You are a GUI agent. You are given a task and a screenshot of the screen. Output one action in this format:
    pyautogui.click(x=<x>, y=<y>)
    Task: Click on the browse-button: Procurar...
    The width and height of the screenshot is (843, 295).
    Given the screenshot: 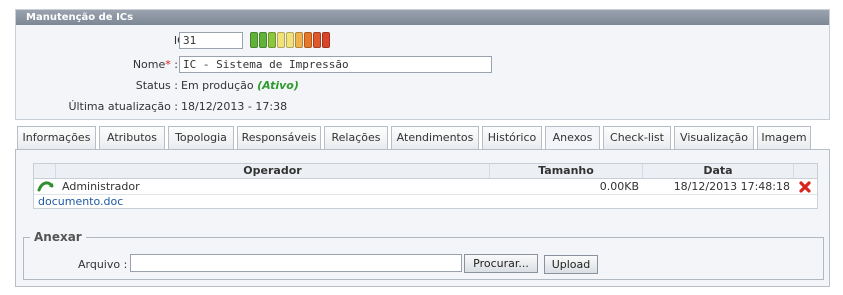 What is the action you would take?
    pyautogui.click(x=501, y=263)
    